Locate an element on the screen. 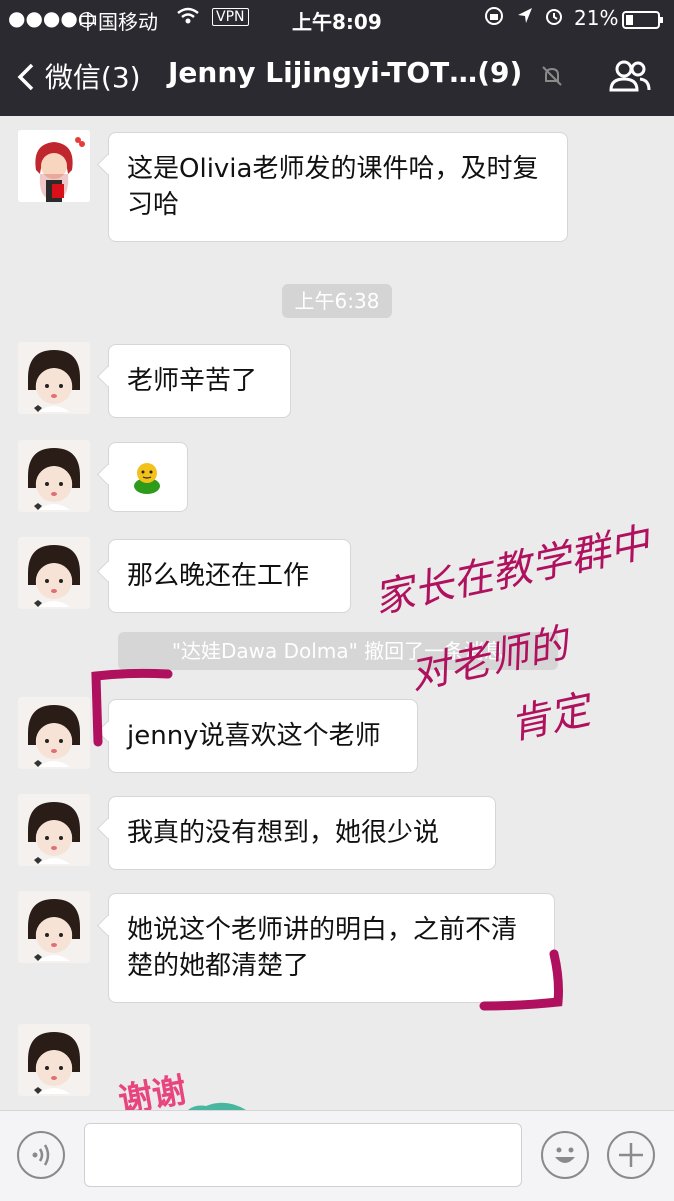 This screenshot has height=1201, width=674. more-button is located at coordinates (631, 1155).